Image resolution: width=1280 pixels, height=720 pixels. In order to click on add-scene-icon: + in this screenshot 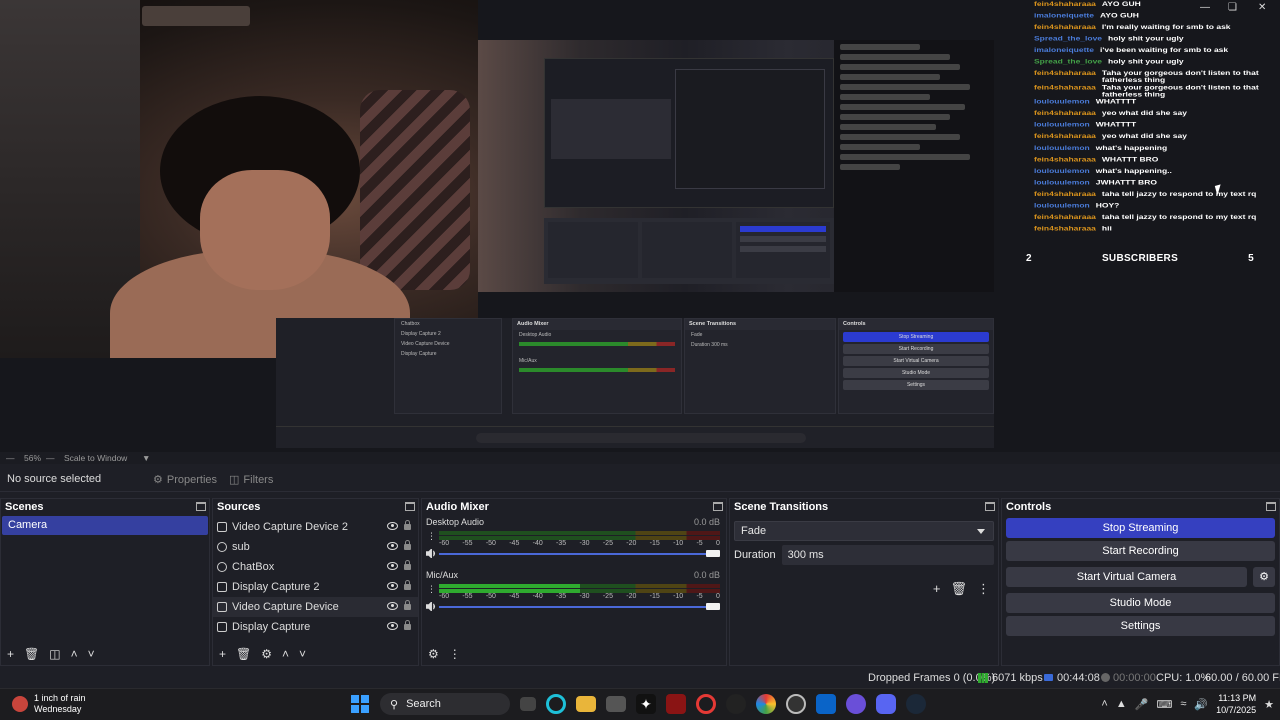, I will do `click(10, 654)`.